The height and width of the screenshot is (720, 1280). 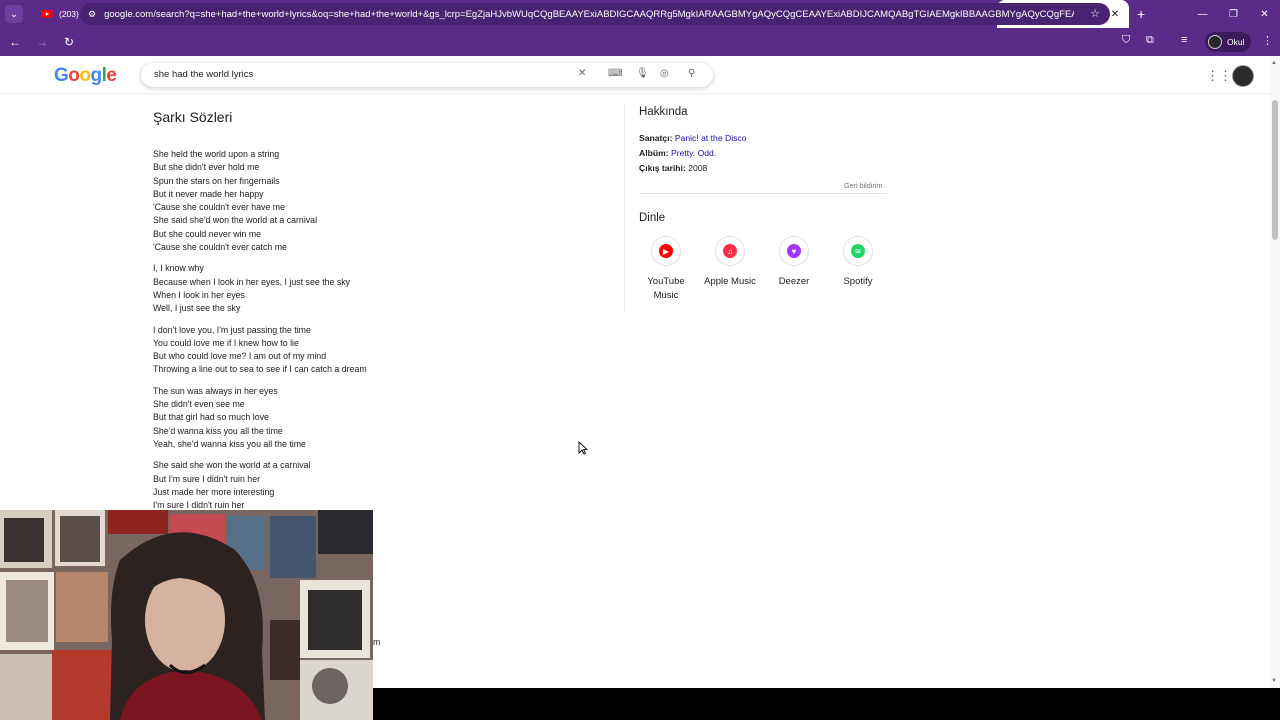 I want to click on window-controls: — ❐ ✕, so click(x=1233, y=14).